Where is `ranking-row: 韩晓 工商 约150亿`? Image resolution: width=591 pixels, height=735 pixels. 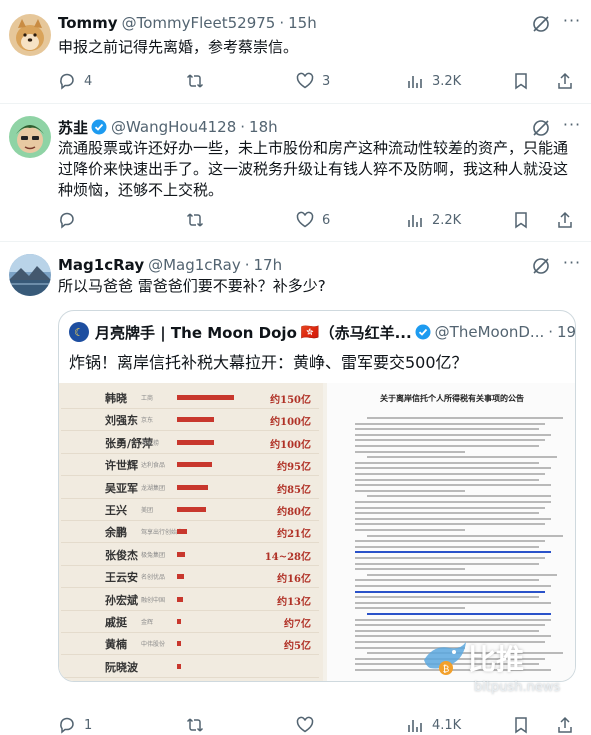 ranking-row: 韩晓 工商 约150亿 is located at coordinates (190, 398).